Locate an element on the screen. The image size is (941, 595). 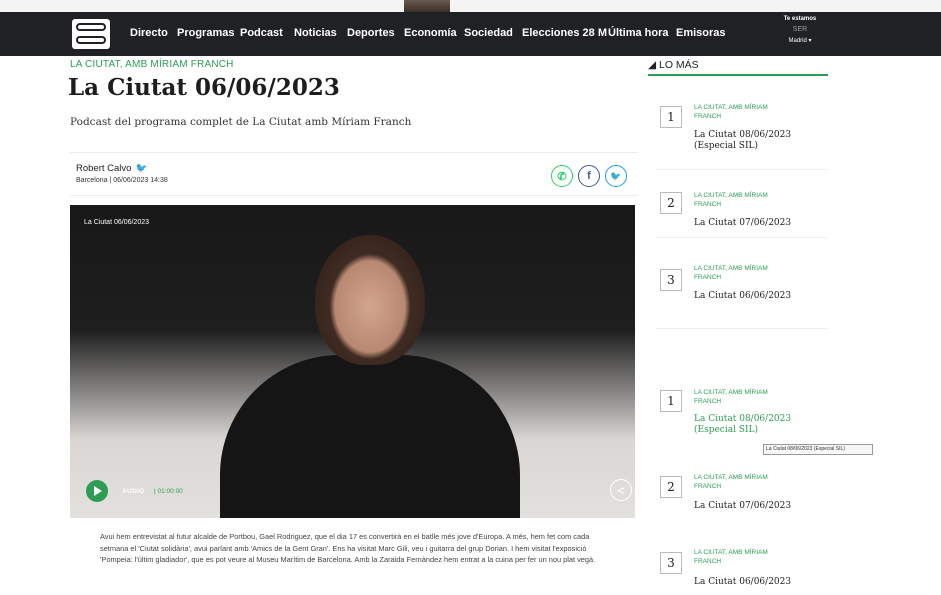
share-icon: < is located at coordinates (621, 490).